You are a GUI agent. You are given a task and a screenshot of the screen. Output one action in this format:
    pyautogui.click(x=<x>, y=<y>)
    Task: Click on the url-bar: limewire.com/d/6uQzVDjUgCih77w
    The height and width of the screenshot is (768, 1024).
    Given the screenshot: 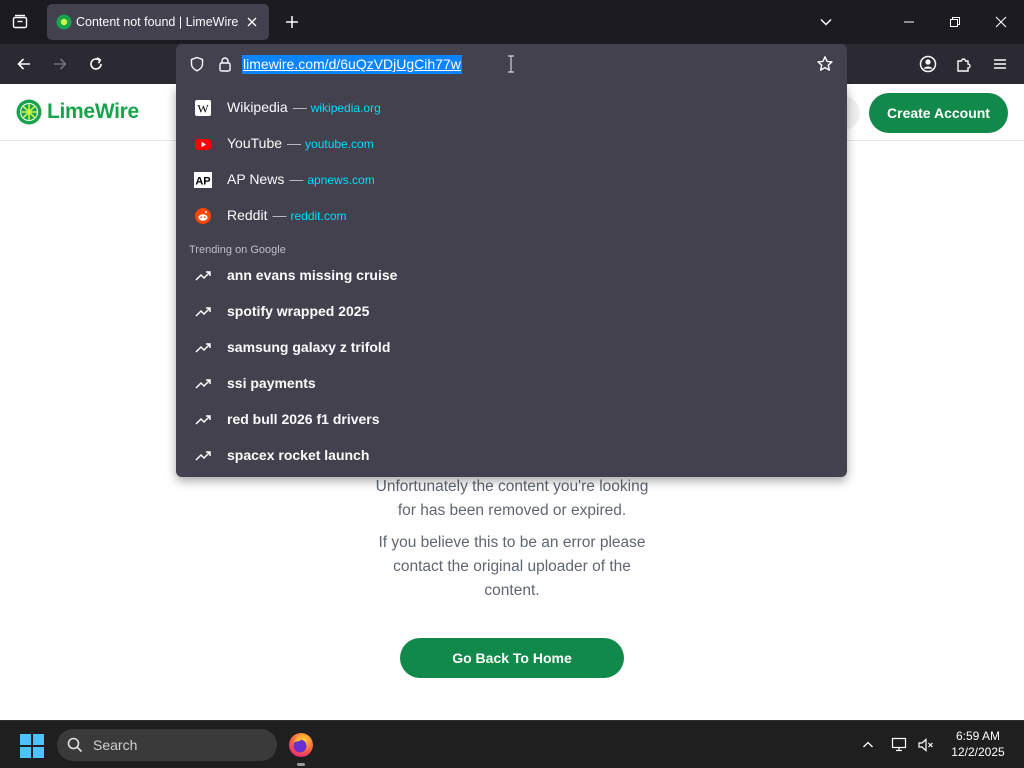 What is the action you would take?
    pyautogui.click(x=511, y=64)
    